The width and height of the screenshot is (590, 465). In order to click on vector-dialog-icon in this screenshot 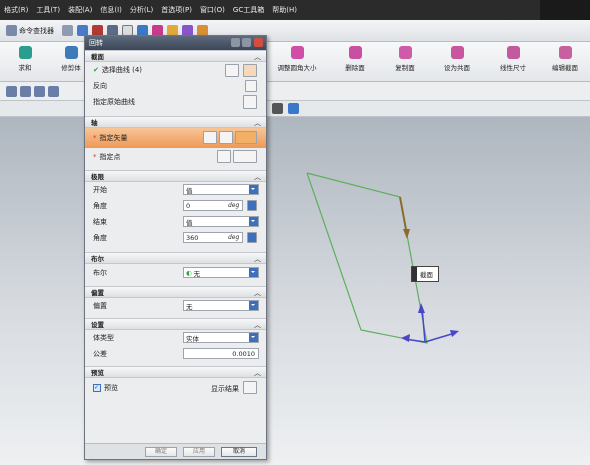, I will do `click(210, 137)`.